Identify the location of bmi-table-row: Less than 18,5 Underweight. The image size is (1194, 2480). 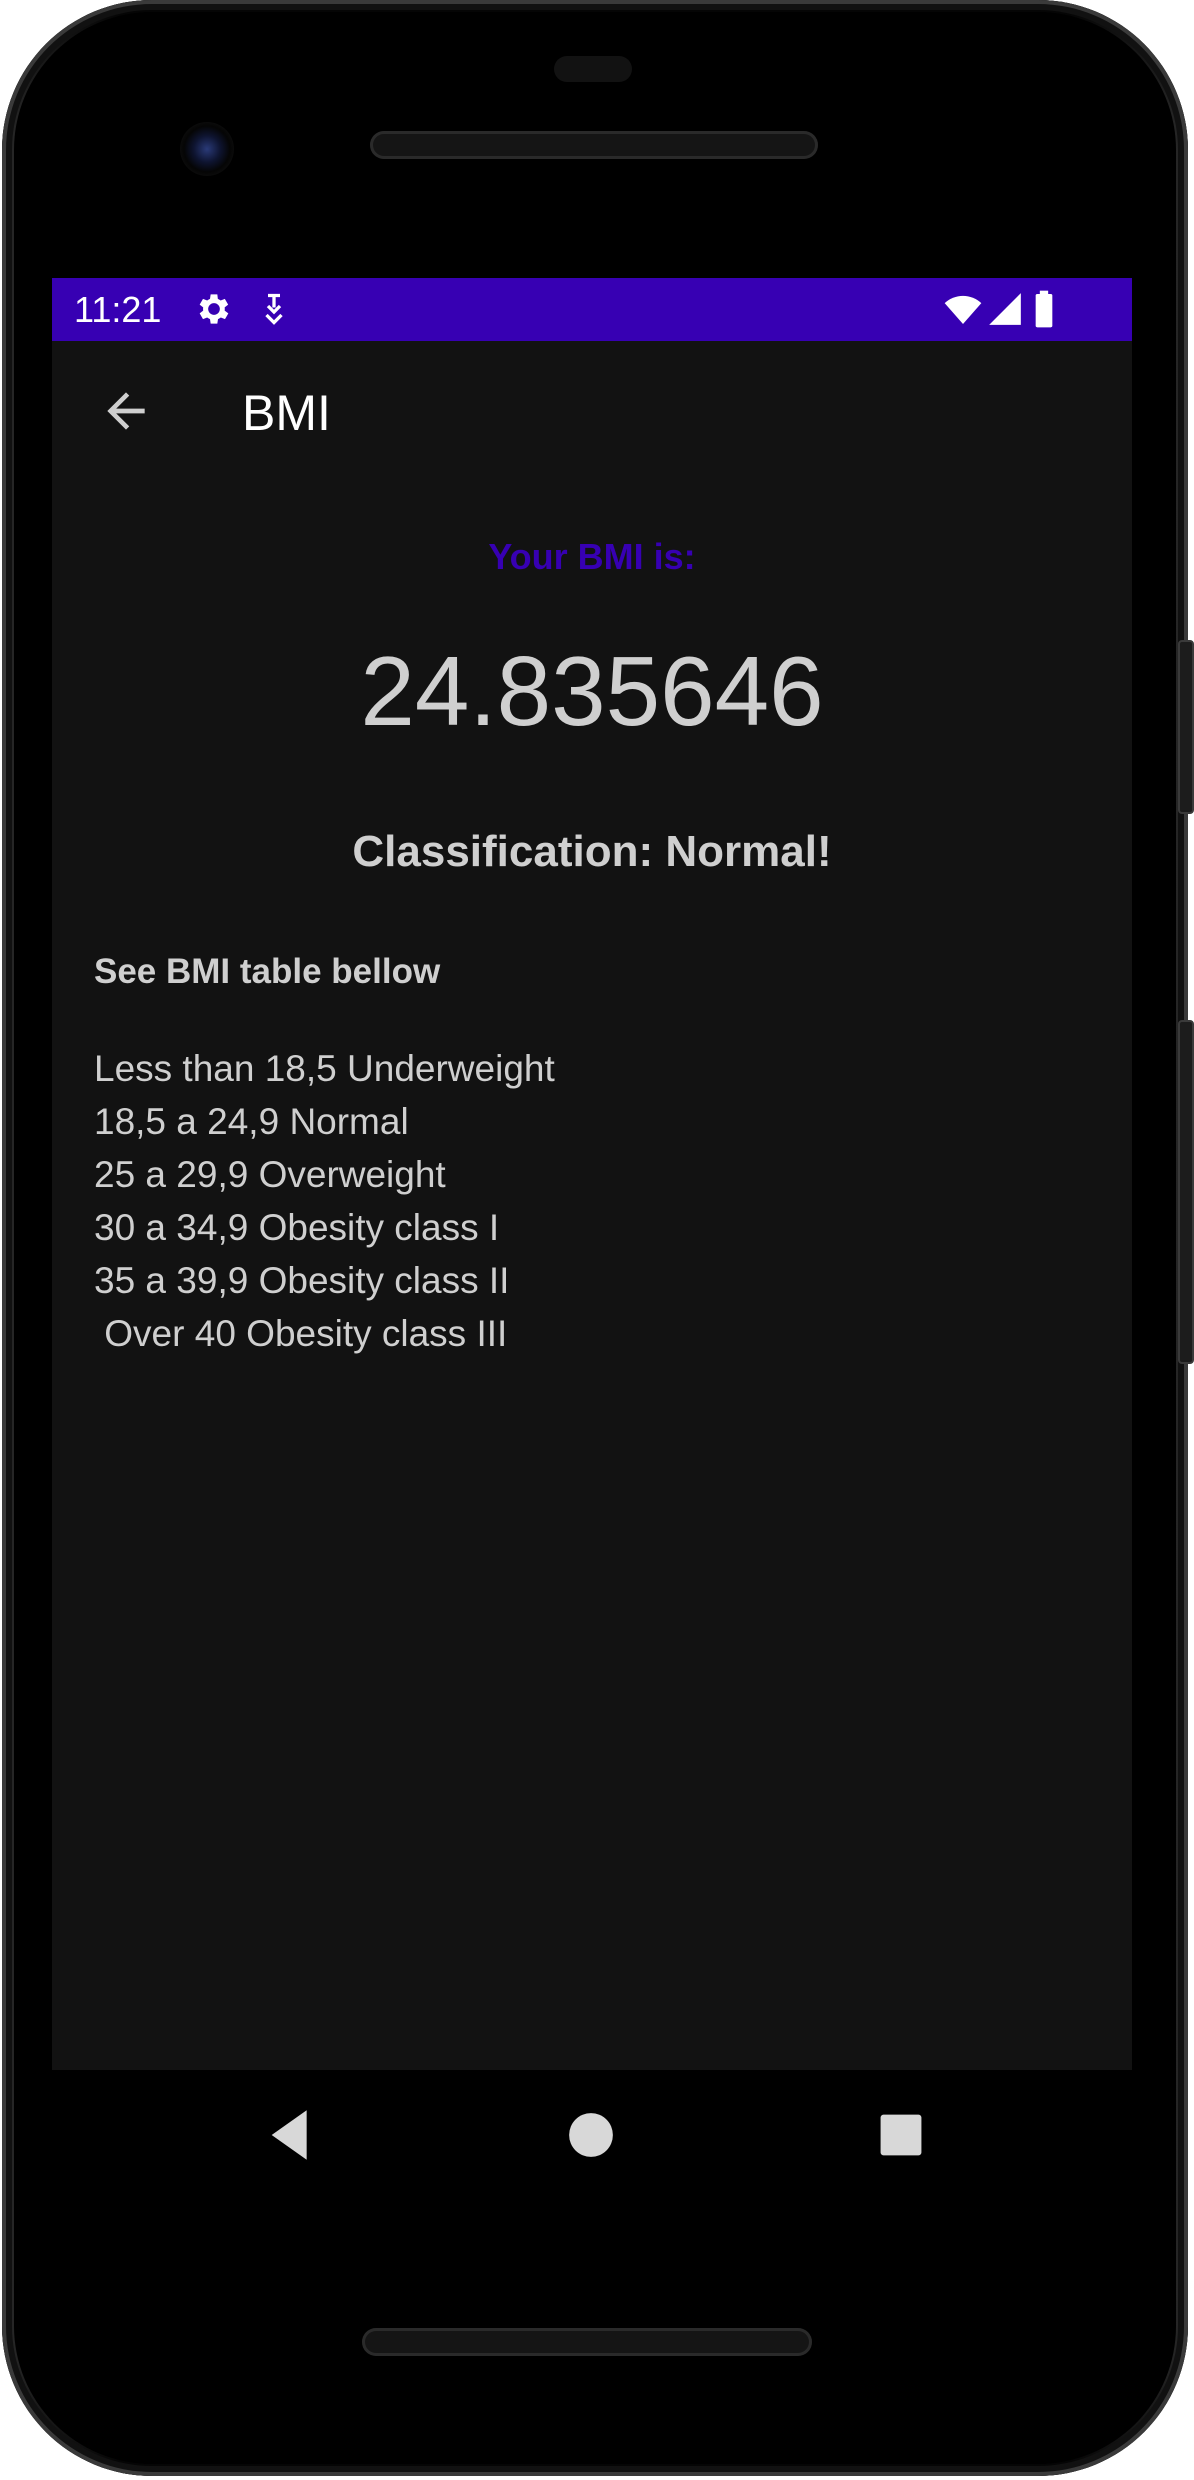
(324, 1068).